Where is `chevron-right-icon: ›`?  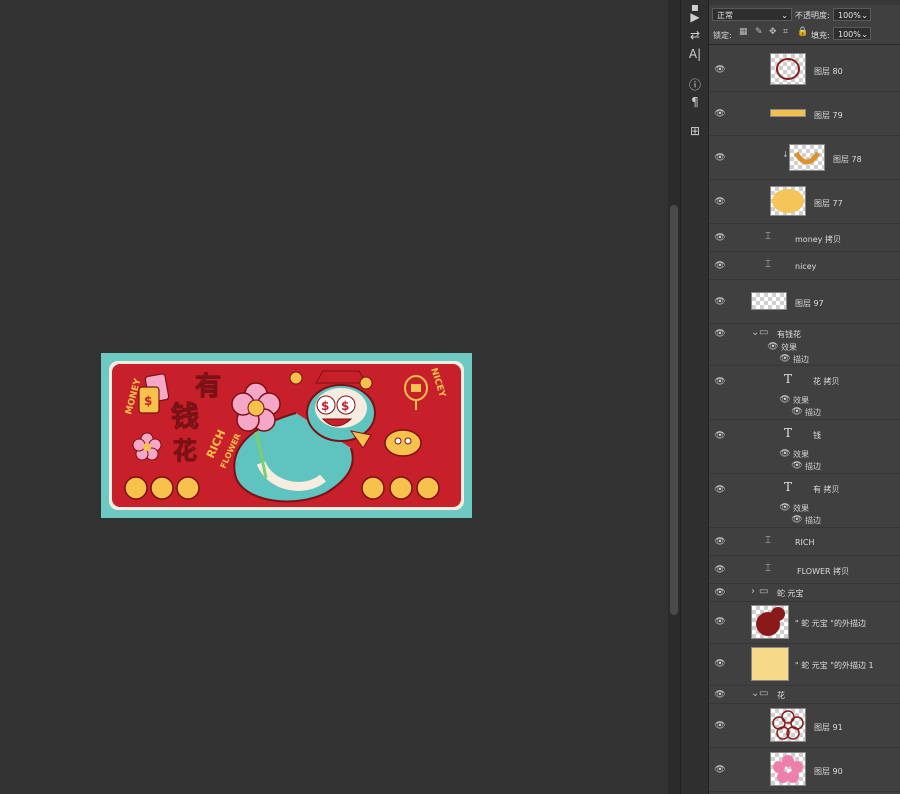
chevron-right-icon: › is located at coordinates (753, 591).